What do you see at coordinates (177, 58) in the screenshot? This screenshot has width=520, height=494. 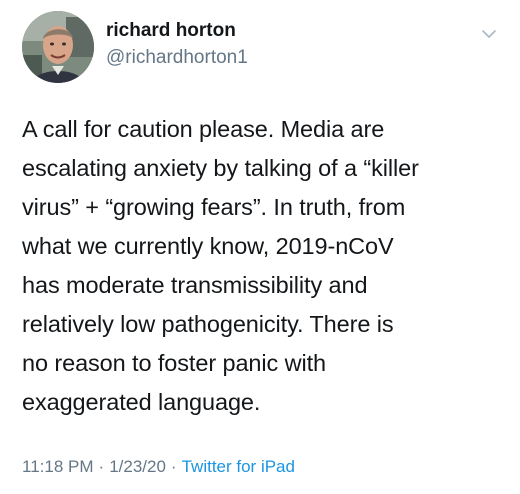 I see `author-handle: @richardhorton1` at bounding box center [177, 58].